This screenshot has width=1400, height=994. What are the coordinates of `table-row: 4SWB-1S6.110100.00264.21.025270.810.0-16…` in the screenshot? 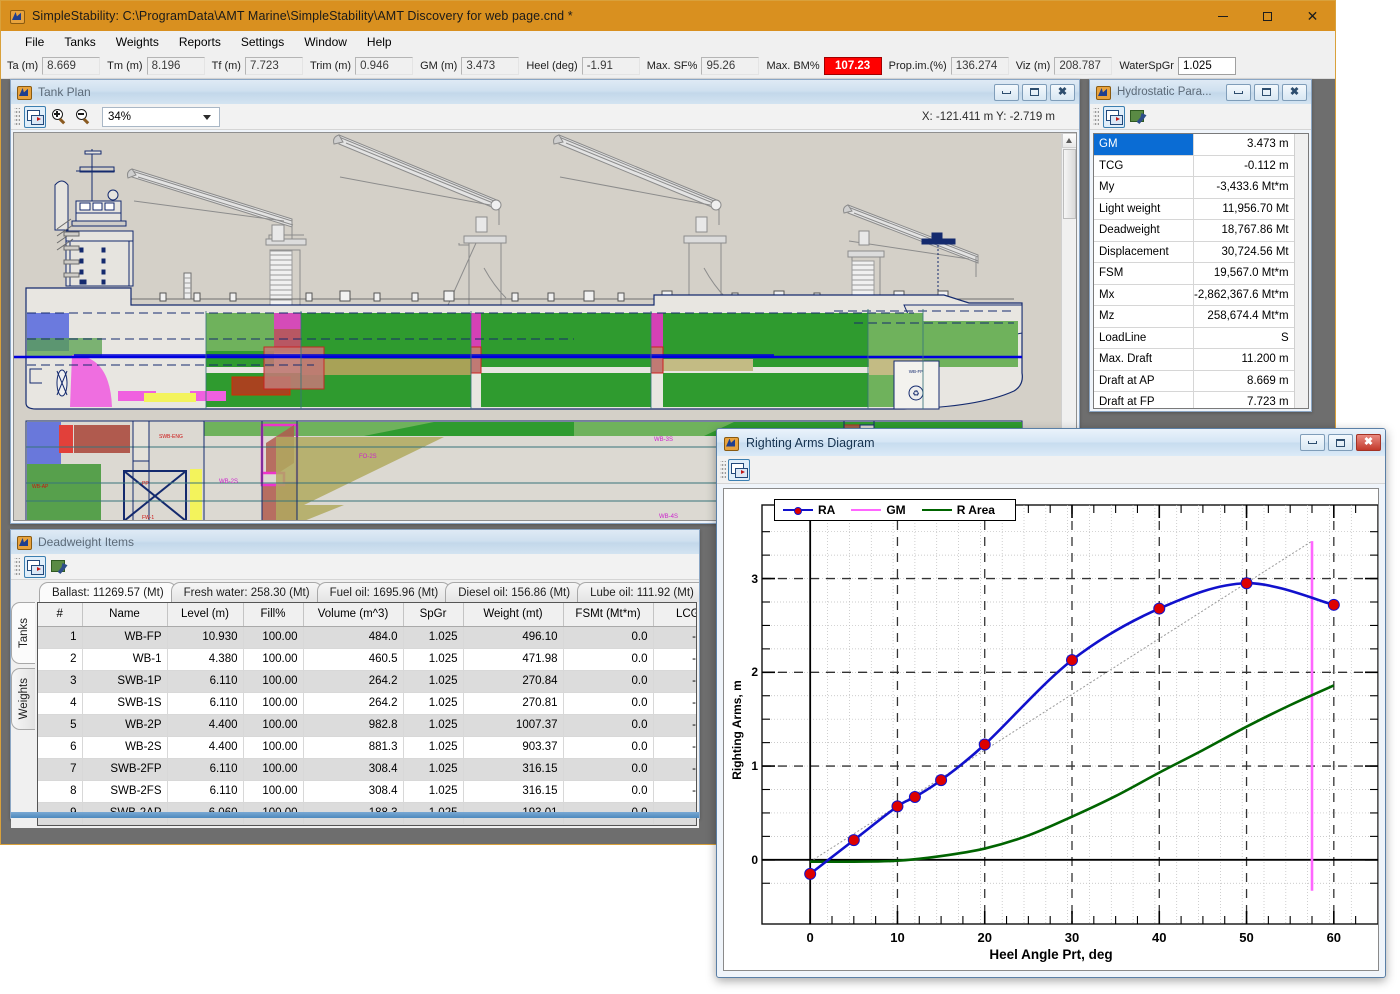 It's located at (367, 703).